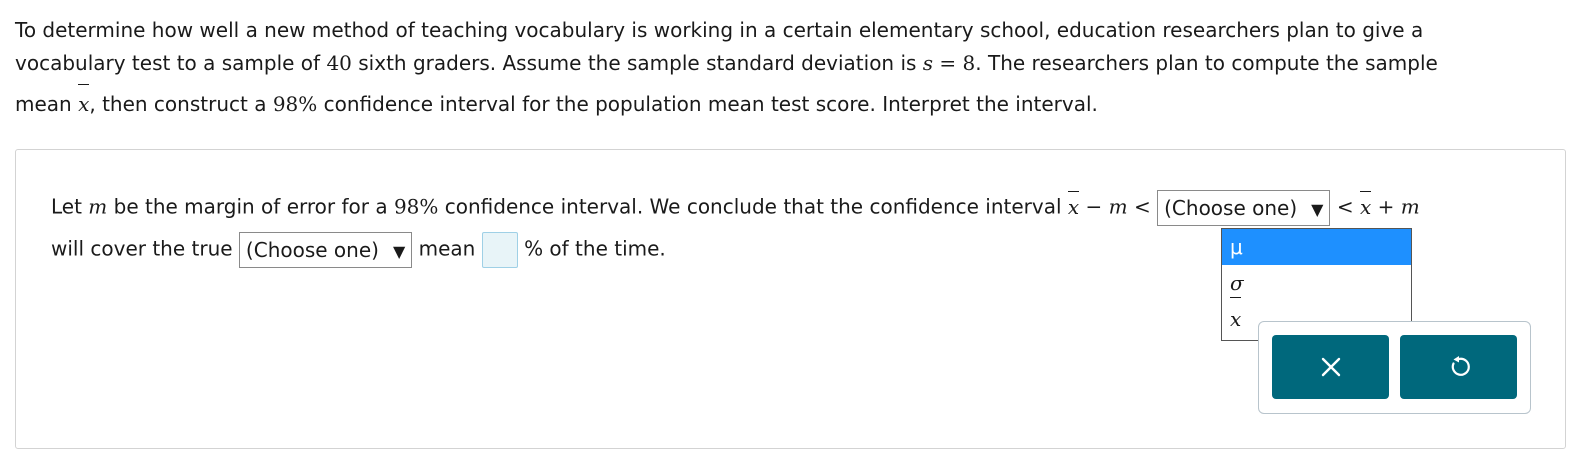 The width and height of the screenshot is (1573, 476). Describe the element at coordinates (1118, 206) in the screenshot. I see `minus-m-expression: − m <` at that location.